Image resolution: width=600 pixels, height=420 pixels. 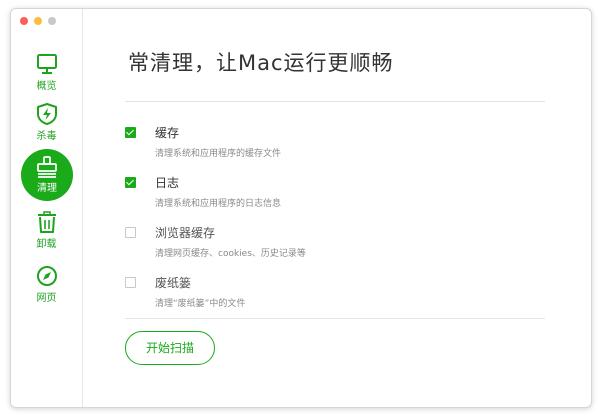 I want to click on trash-icon, so click(x=46, y=222).